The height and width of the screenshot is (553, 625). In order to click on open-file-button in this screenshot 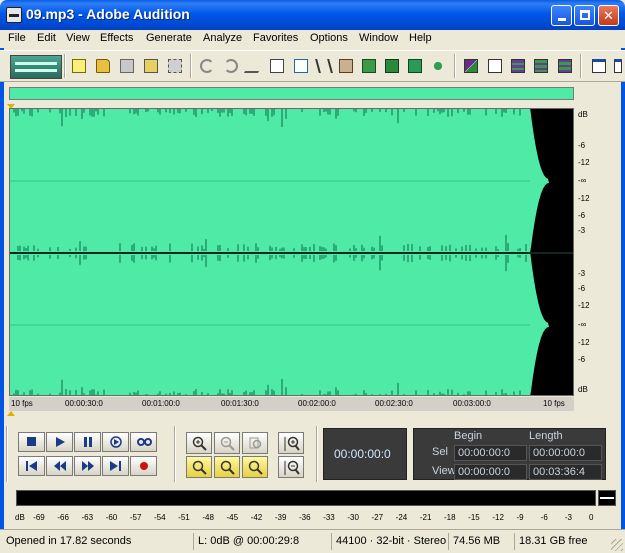, I will do `click(103, 66)`.